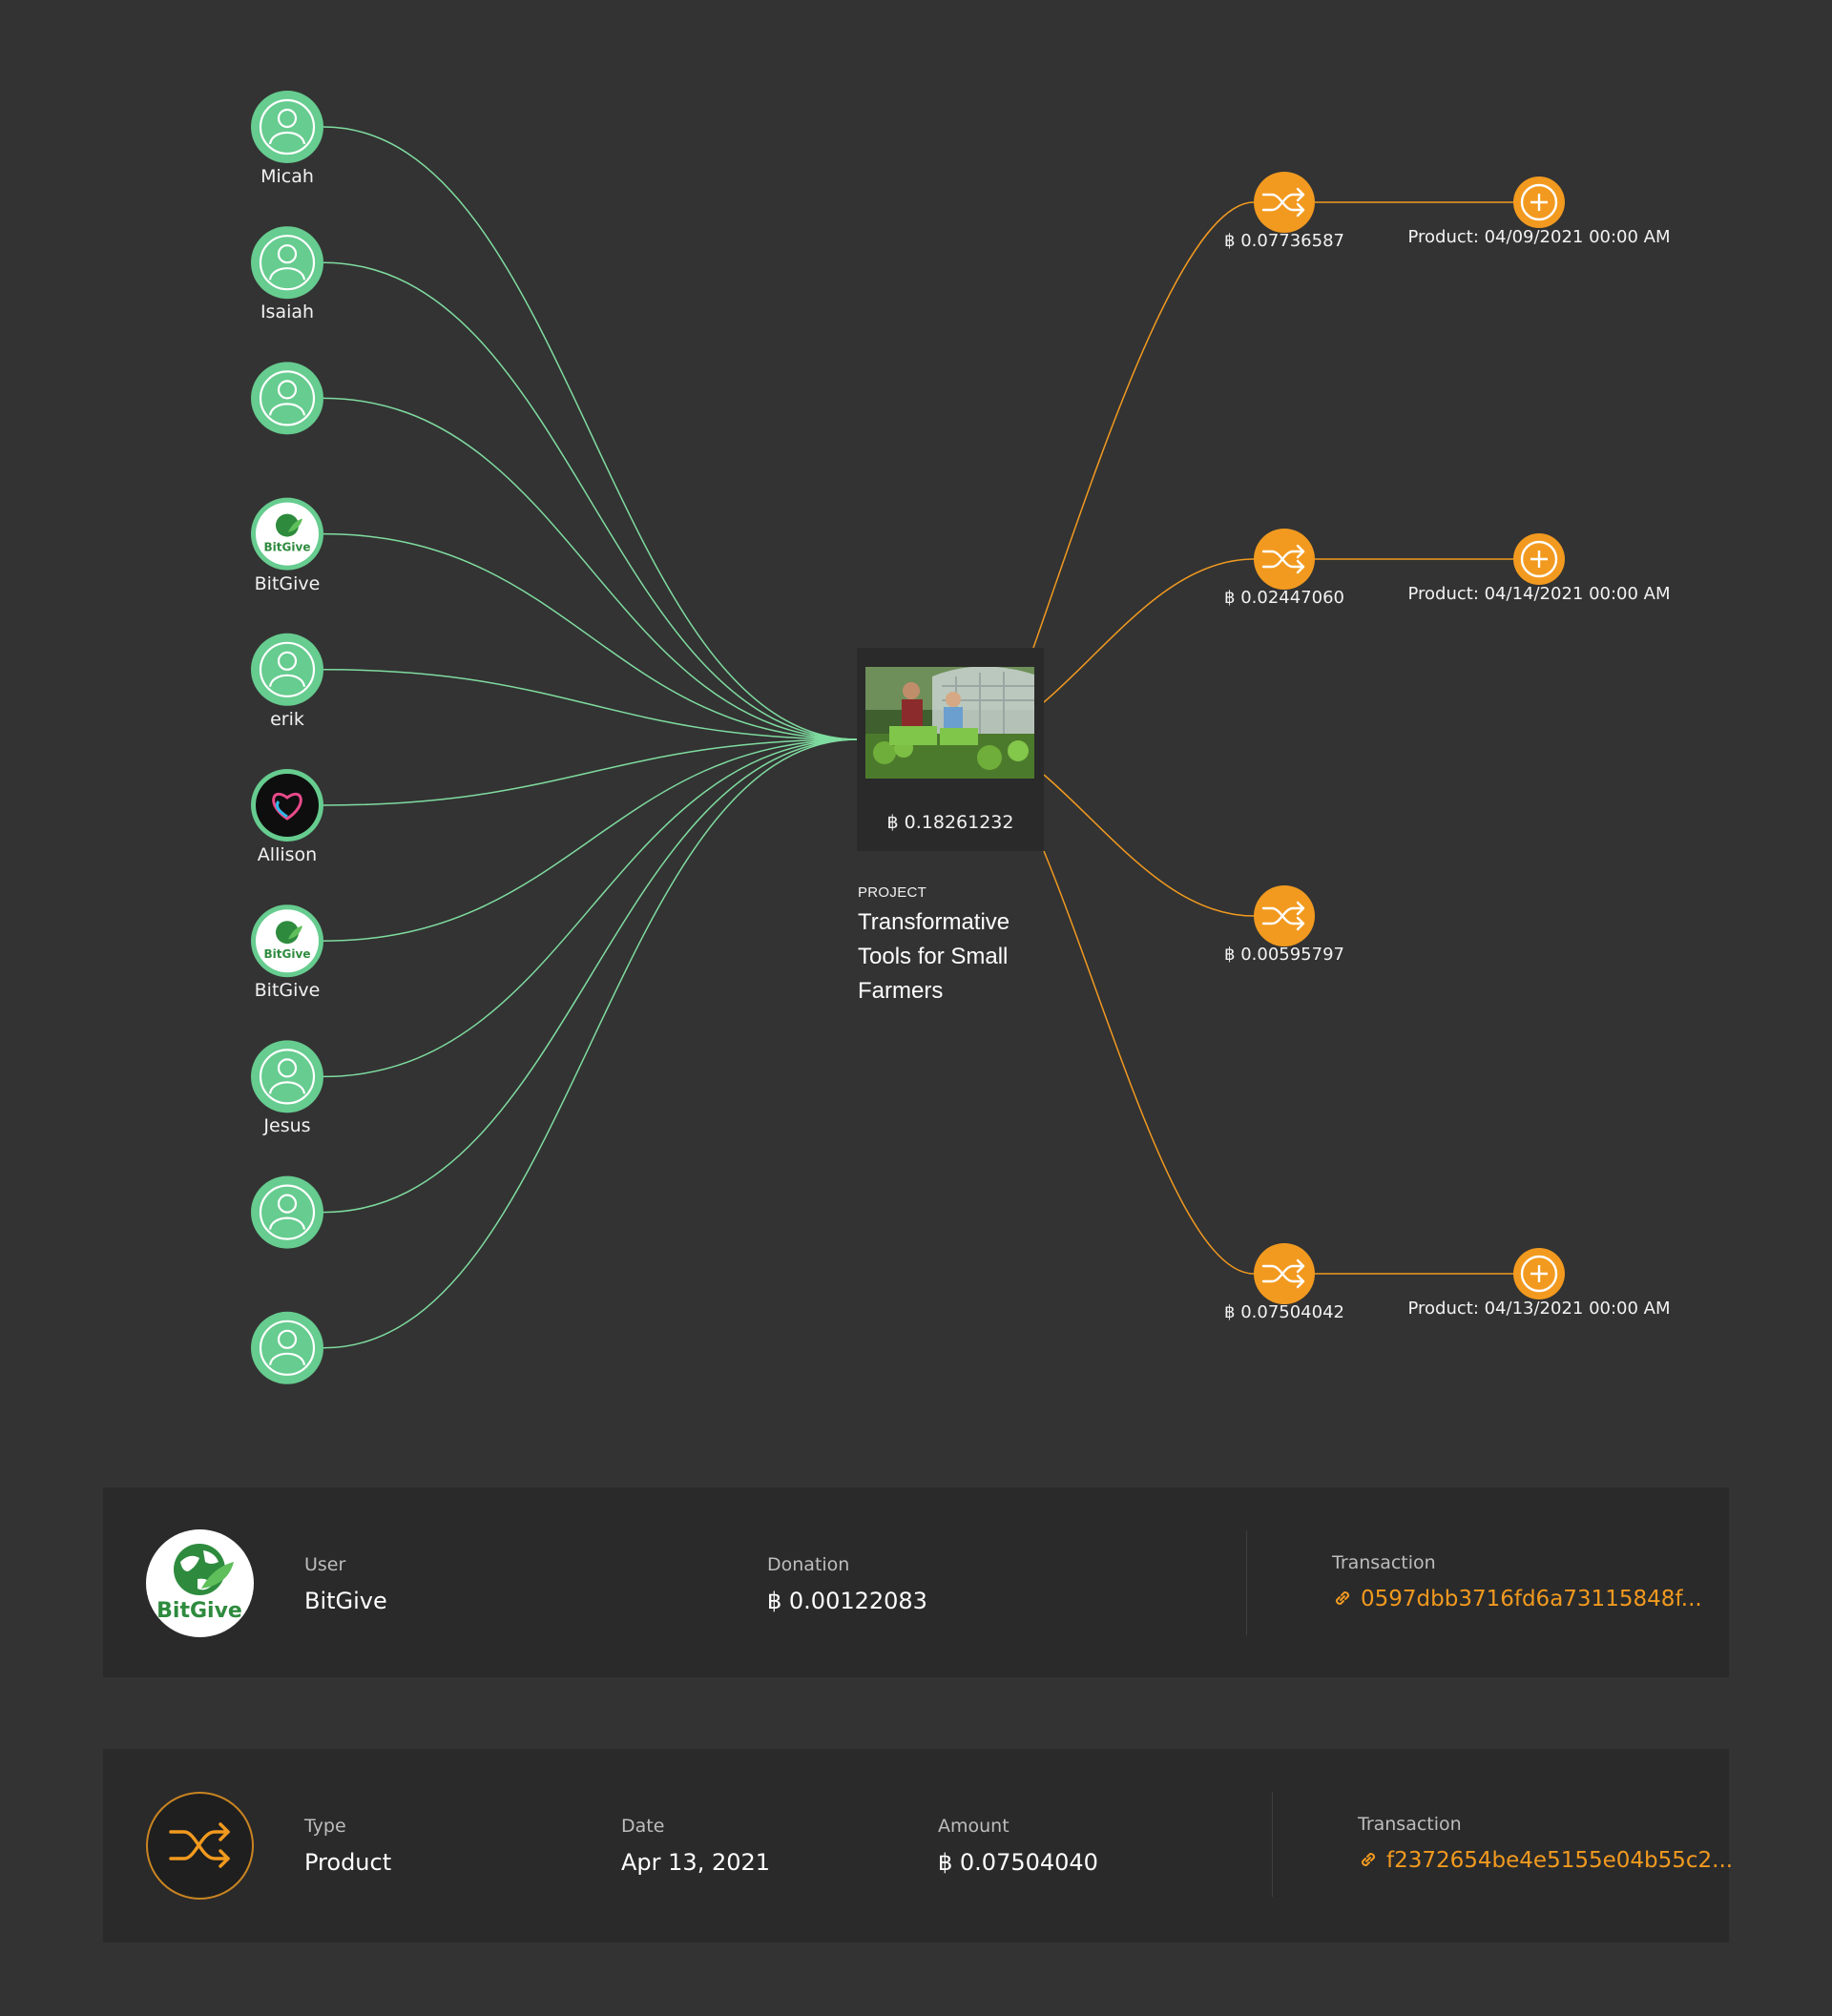 The image size is (1832, 2016). What do you see at coordinates (1284, 598) in the screenshot?
I see `transaction-amount: ฿ 0.02447060` at bounding box center [1284, 598].